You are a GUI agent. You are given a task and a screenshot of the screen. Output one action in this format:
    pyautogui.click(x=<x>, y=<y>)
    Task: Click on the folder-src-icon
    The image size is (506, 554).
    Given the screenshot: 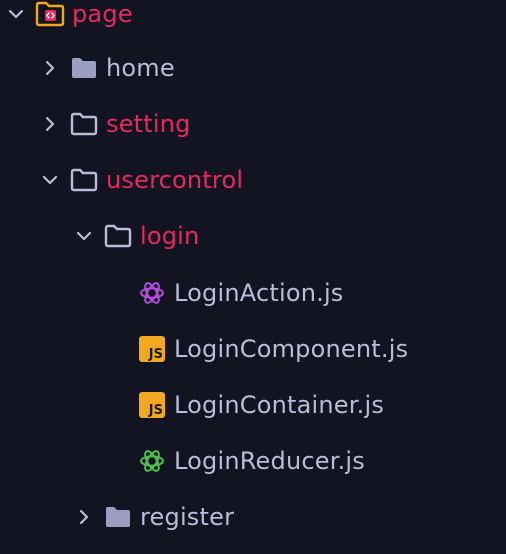 What is the action you would take?
    pyautogui.click(x=50, y=14)
    